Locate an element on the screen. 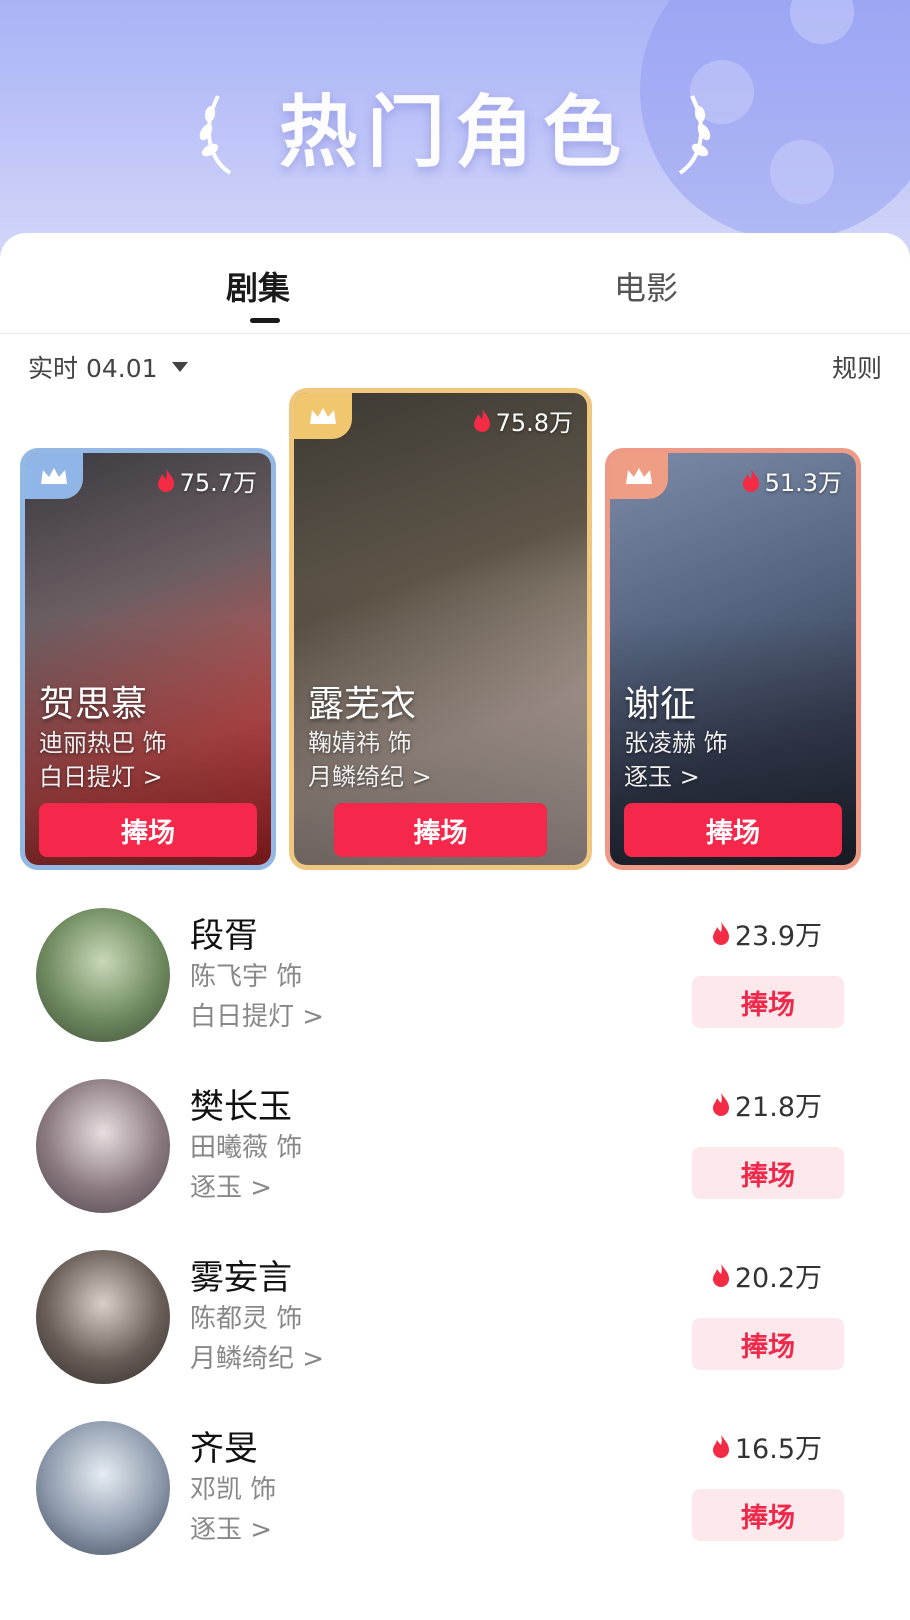  tab-movie: 电影 is located at coordinates (646, 286).